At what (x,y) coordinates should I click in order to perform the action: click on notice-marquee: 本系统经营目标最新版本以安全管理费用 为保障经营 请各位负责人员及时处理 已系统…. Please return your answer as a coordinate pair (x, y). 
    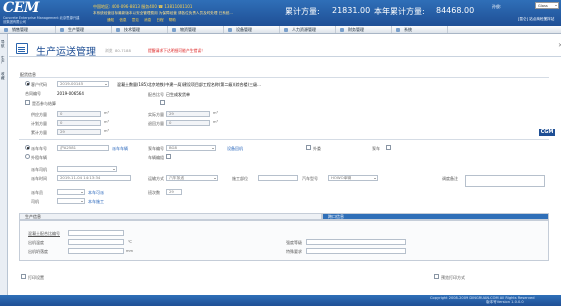
    Looking at the image, I should click on (163, 13).